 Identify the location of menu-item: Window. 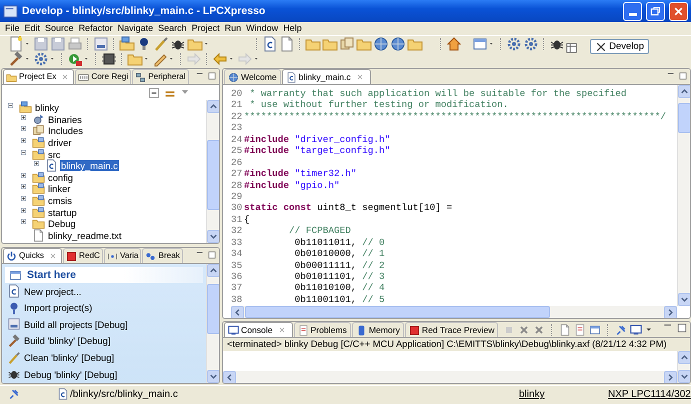
(262, 28).